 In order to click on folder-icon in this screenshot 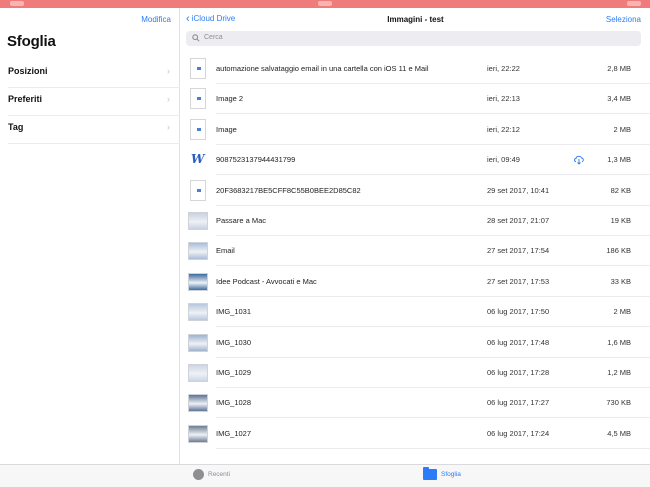, I will do `click(430, 473)`.